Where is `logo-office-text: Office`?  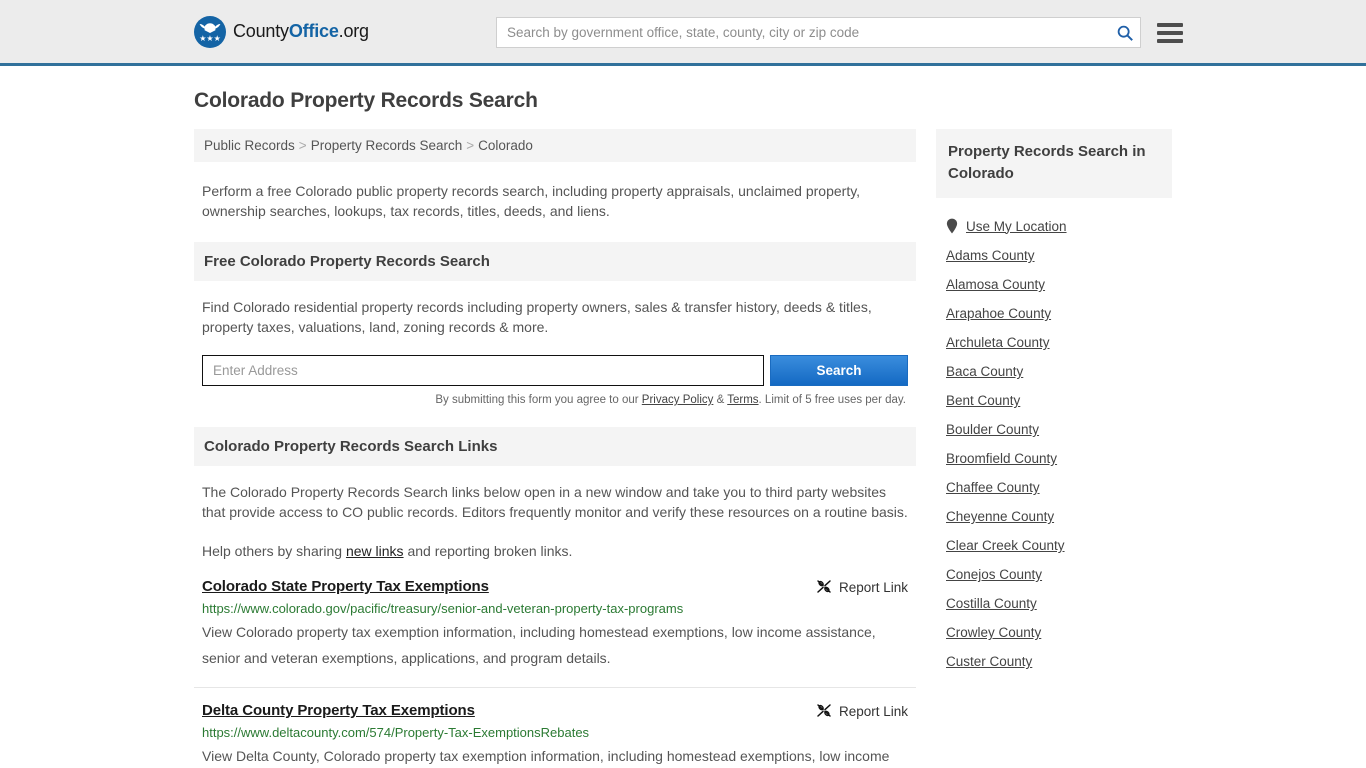 logo-office-text: Office is located at coordinates (313, 31).